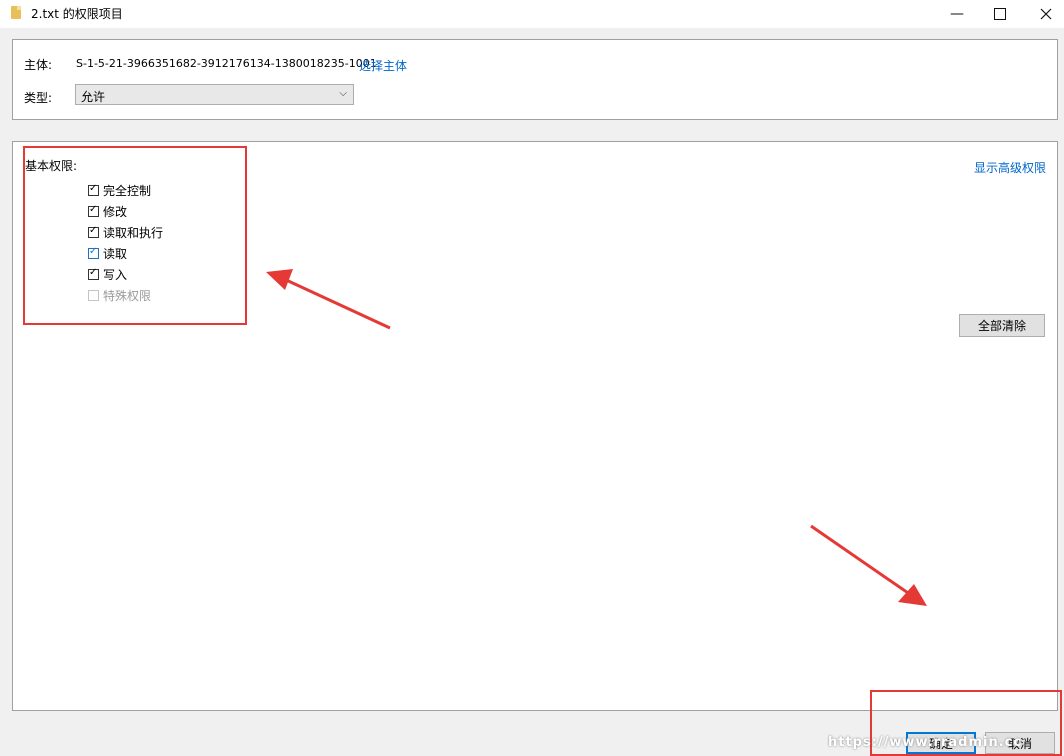 The image size is (1064, 756). I want to click on file-icon, so click(16, 12).